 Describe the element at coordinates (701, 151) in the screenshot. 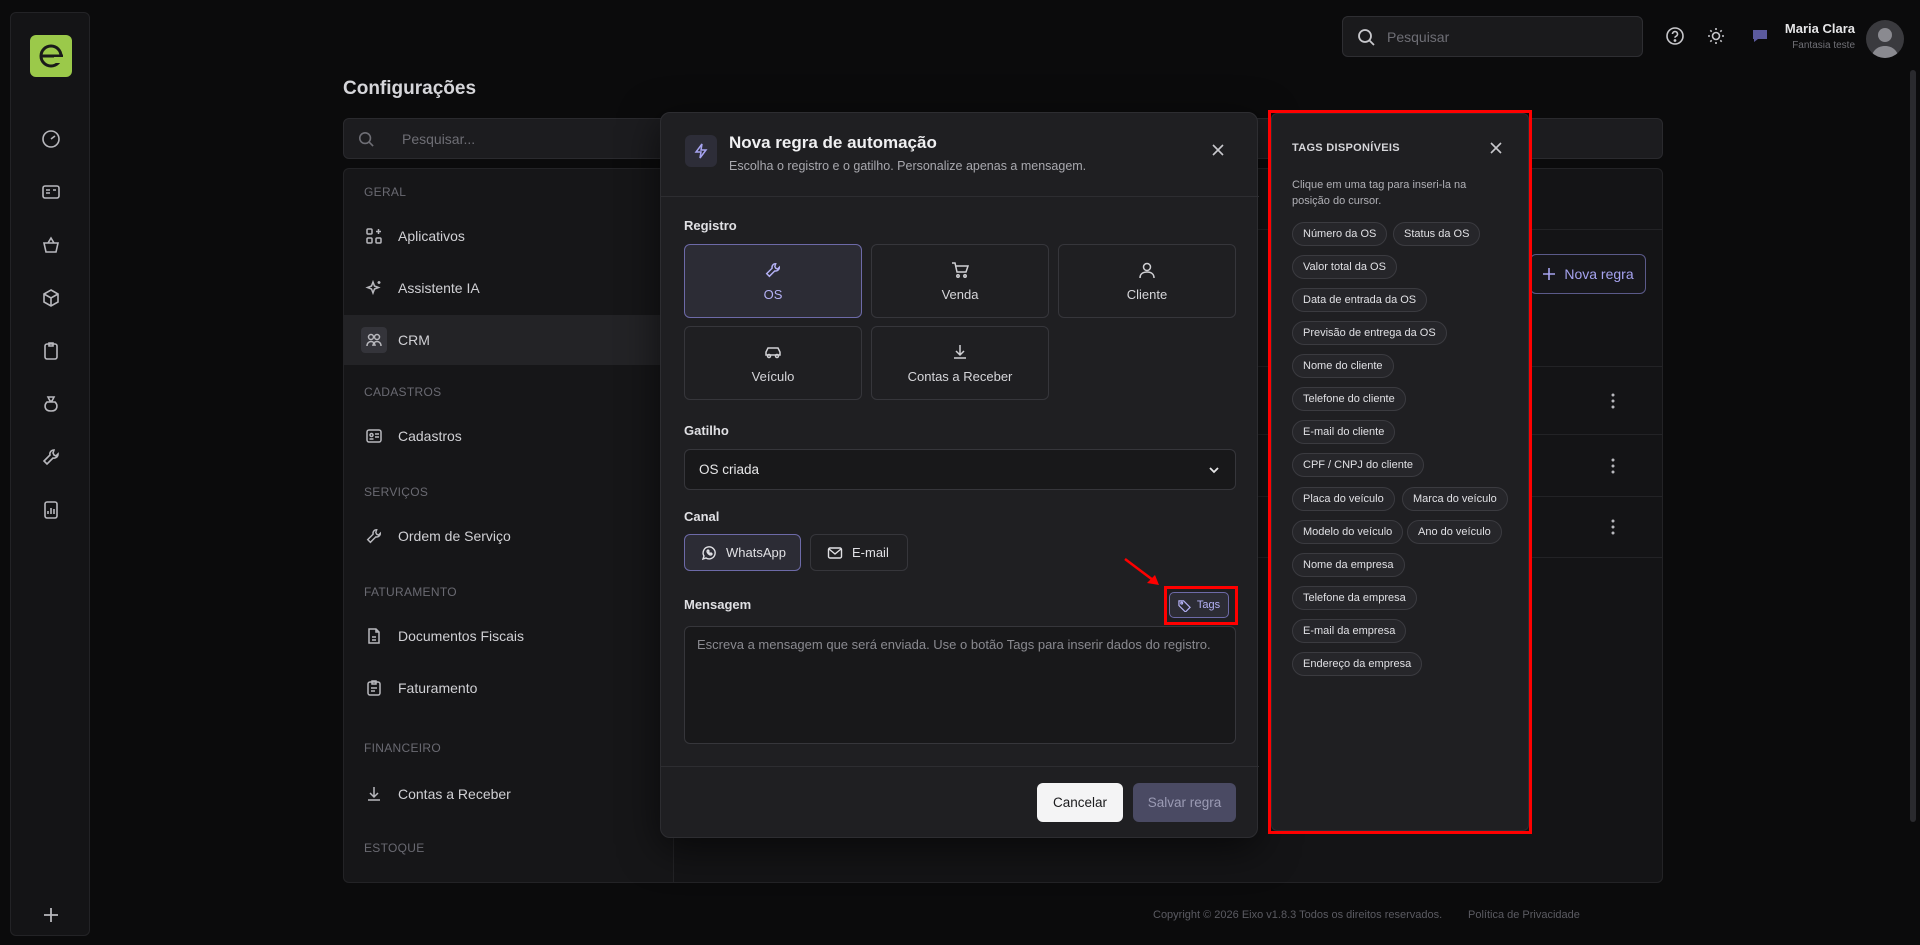

I see `lightning-icon` at that location.